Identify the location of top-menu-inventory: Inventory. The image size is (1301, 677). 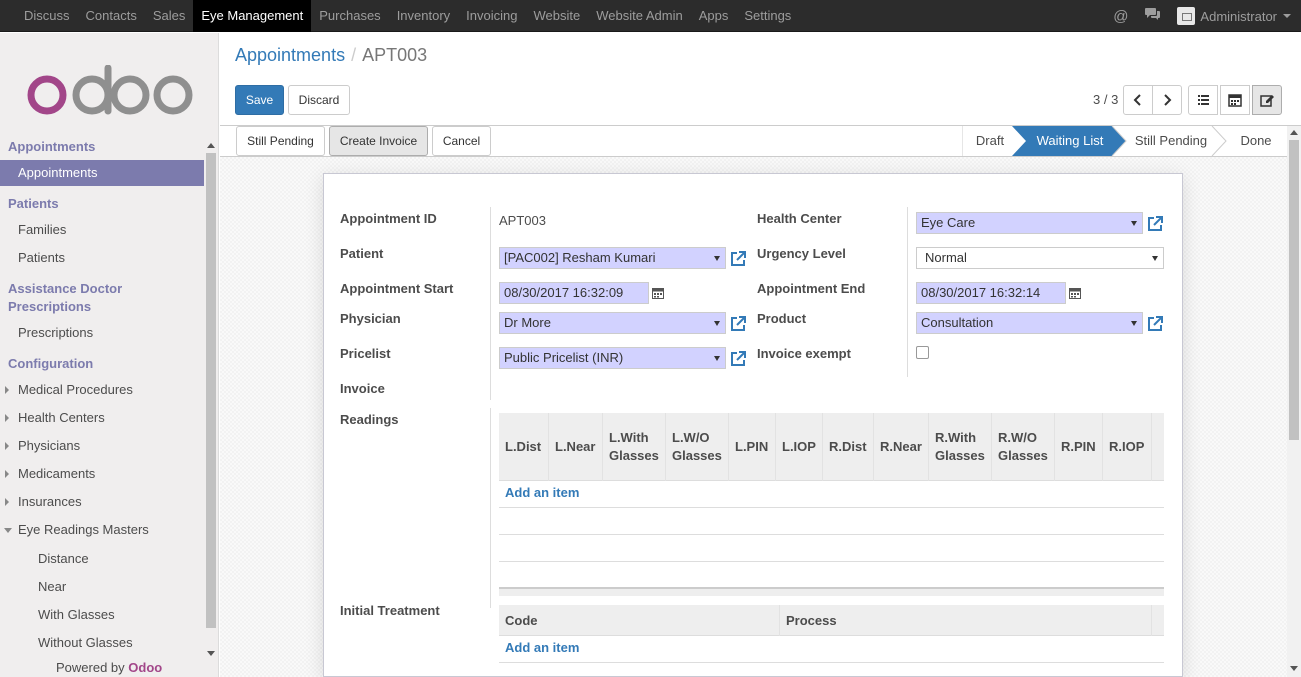
(423, 16).